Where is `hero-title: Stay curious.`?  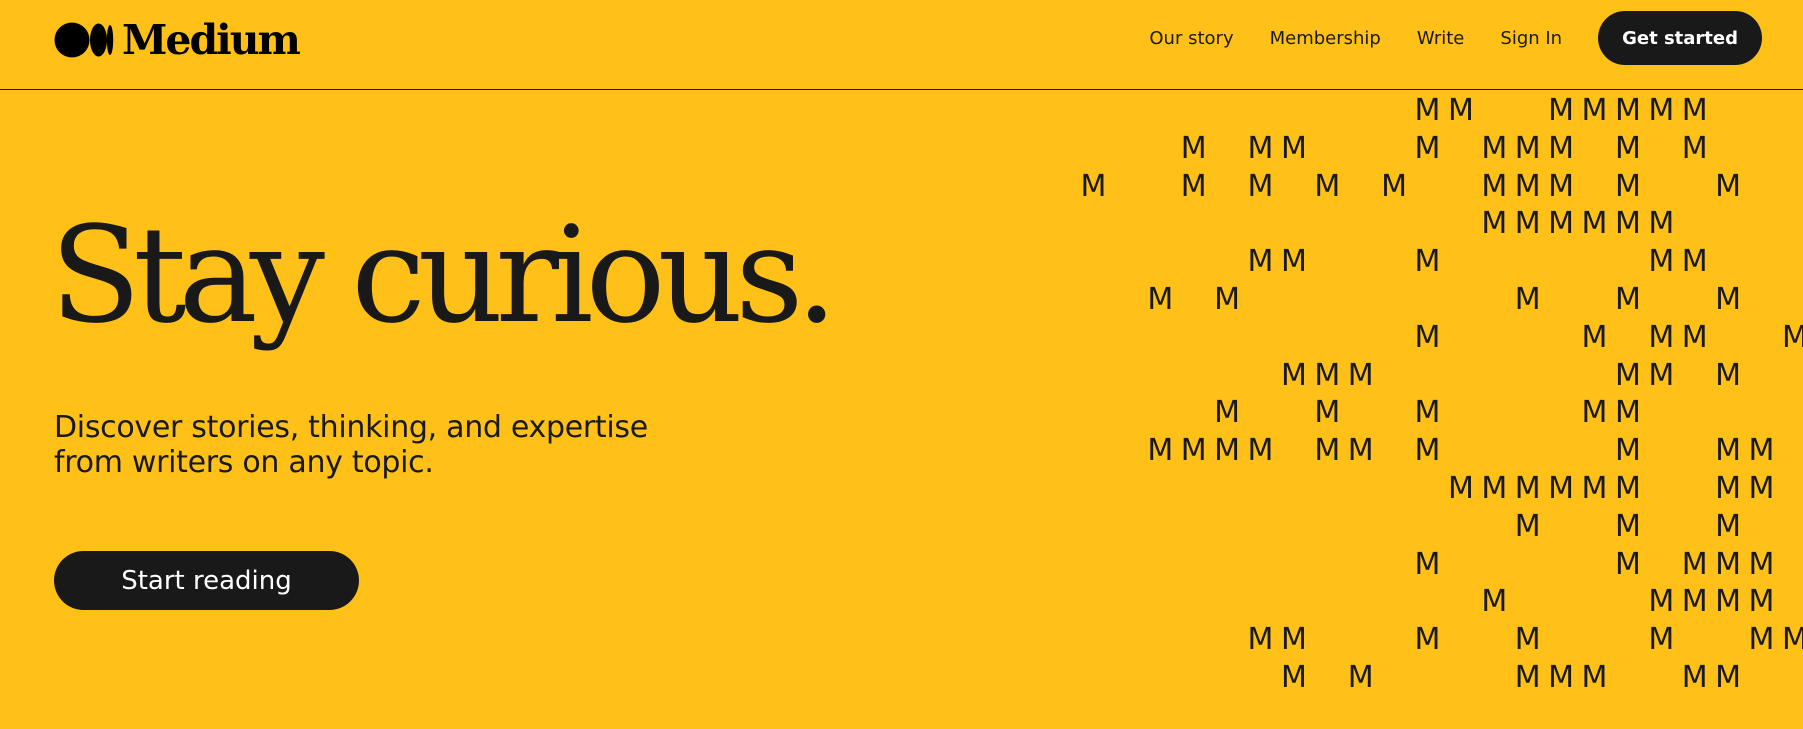
hero-title: Stay curious. is located at coordinates (444, 276).